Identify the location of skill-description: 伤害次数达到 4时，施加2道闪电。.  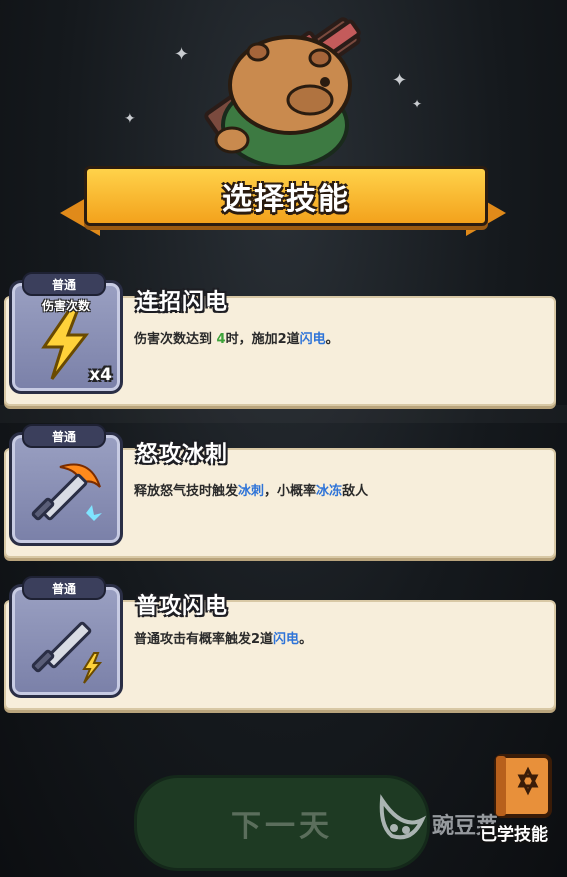
(236, 339).